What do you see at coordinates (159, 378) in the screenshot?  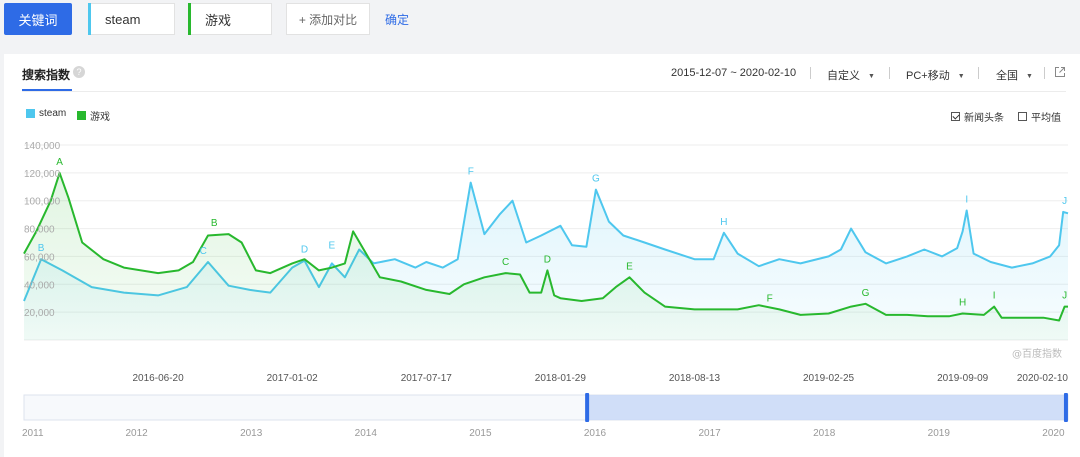 I see `x-tick-label: 2016-06-20` at bounding box center [159, 378].